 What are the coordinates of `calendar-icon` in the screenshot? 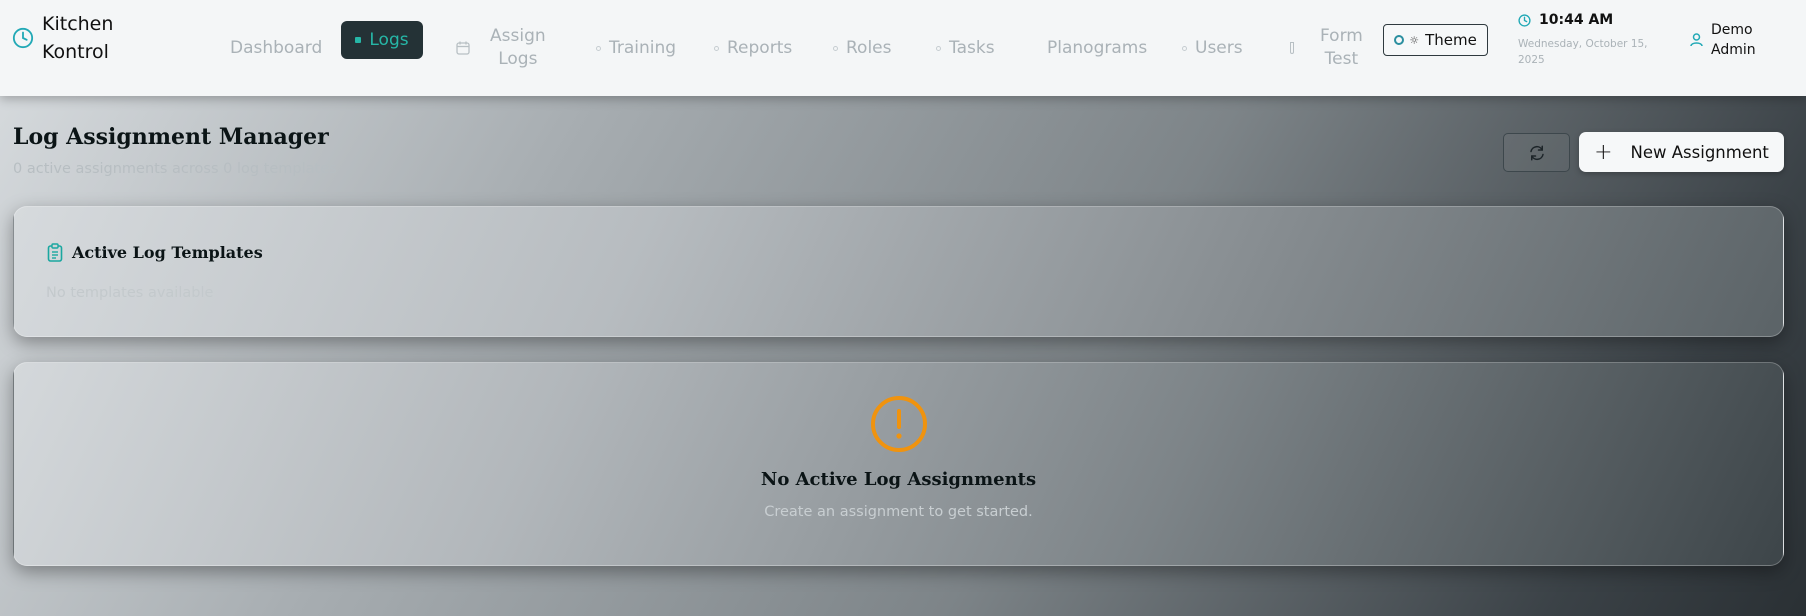 It's located at (463, 48).